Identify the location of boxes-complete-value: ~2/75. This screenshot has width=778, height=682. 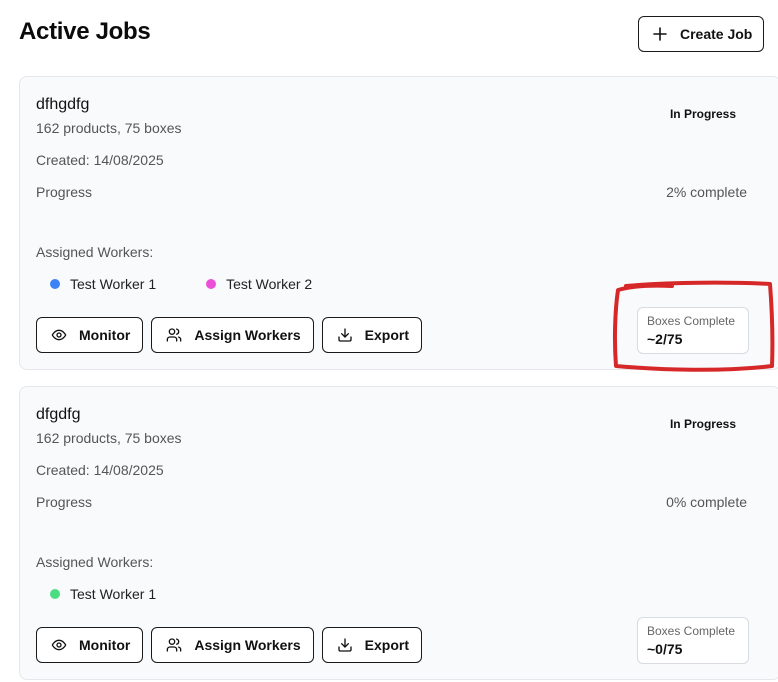
(665, 339).